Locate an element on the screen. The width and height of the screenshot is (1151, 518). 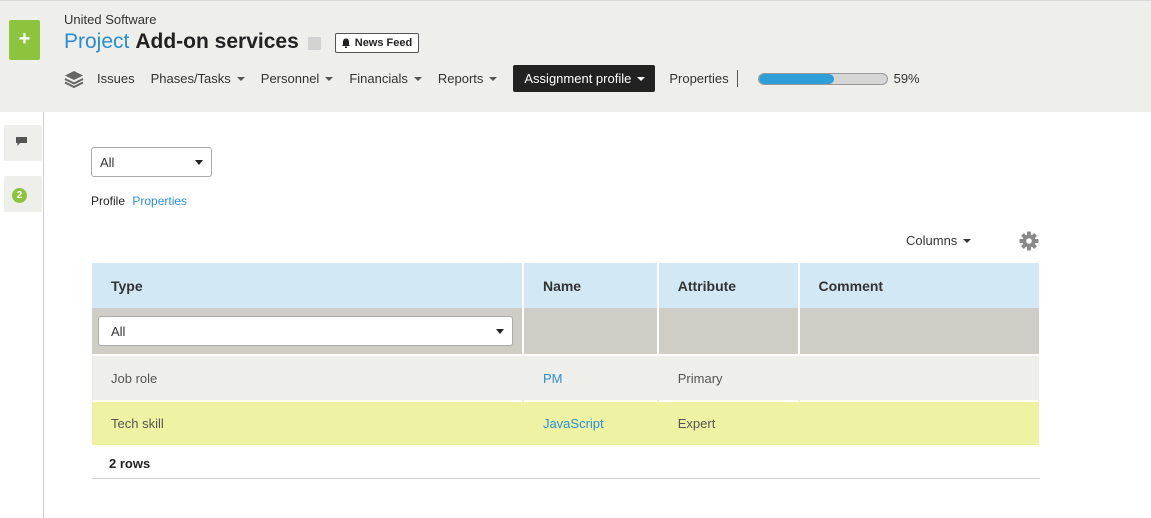
nav-reports-label: Reports is located at coordinates (460, 78).